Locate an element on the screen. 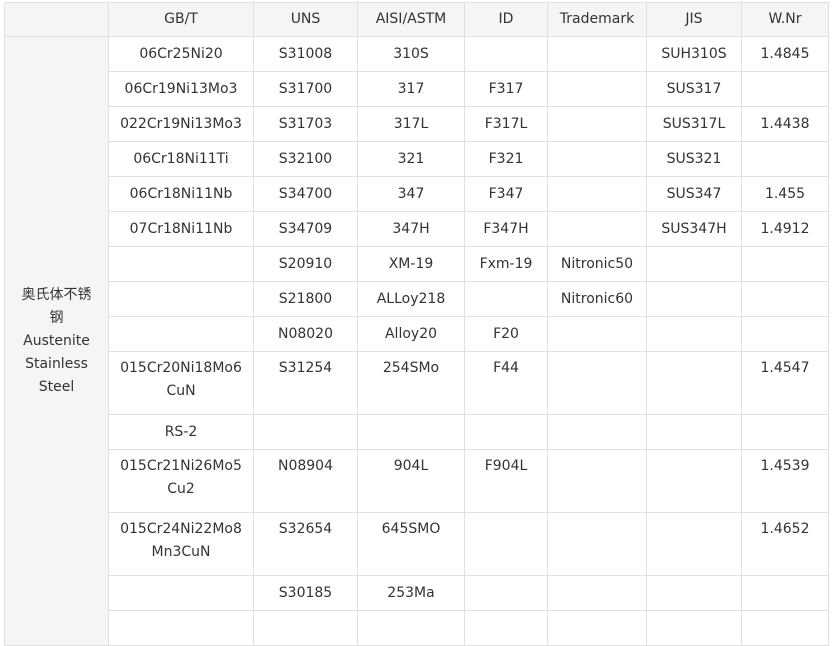  cell-uns: S20910 is located at coordinates (305, 264).